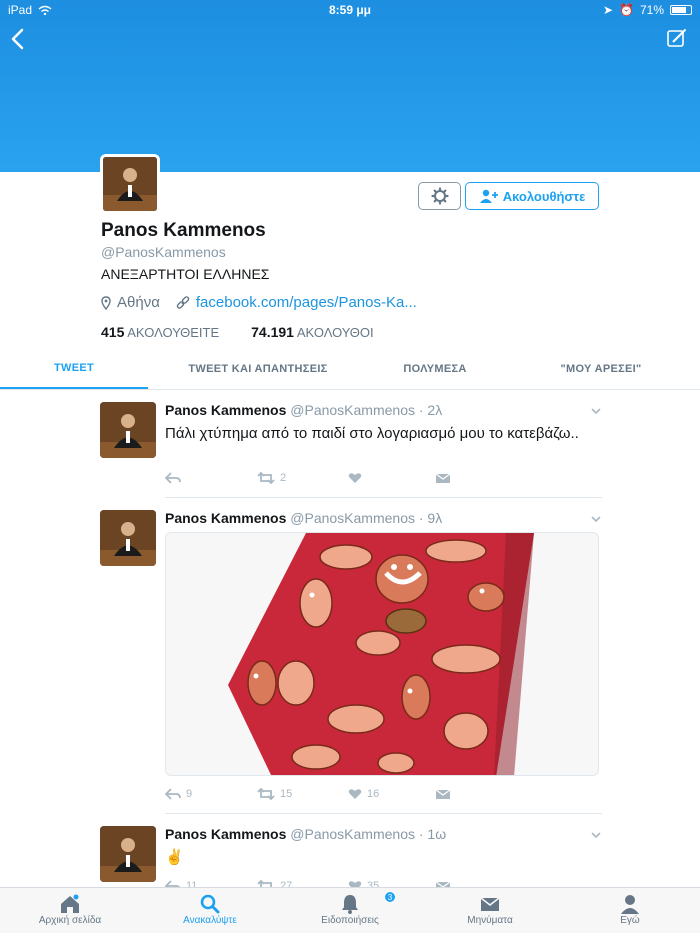 The height and width of the screenshot is (933, 700). Describe the element at coordinates (160, 332) in the screenshot. I see `following-stat: 415 ΑΚΟΛΟΥΘΕΙΤΕ` at that location.